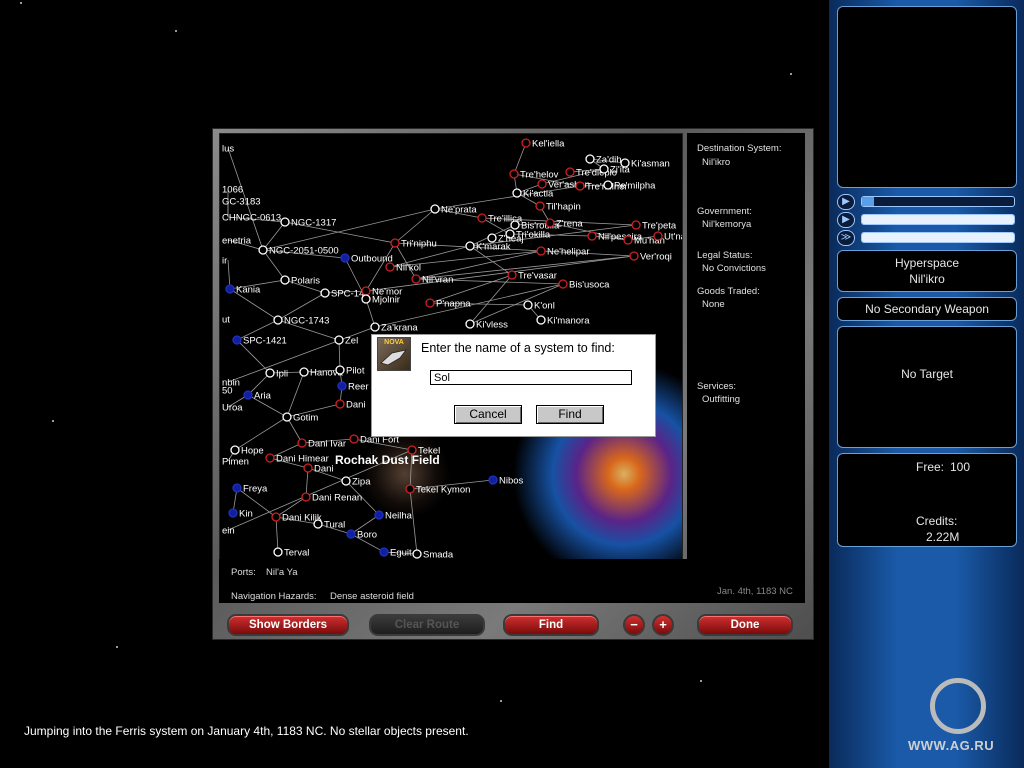  Describe the element at coordinates (337, 498) in the screenshot. I see `system-label: Dani Renan` at that location.